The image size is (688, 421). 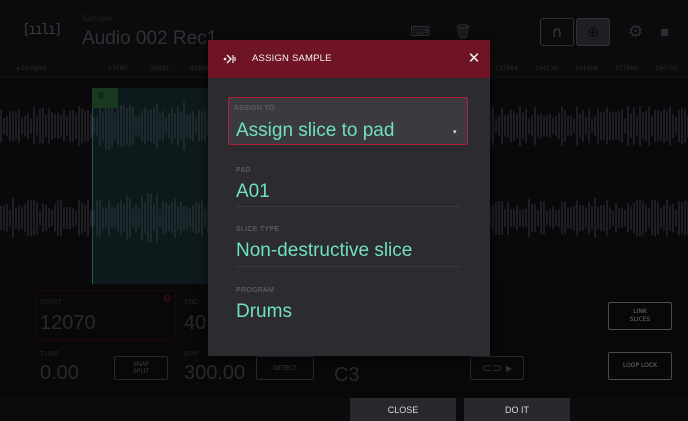 What do you see at coordinates (254, 108) in the screenshot?
I see `assign-to-label: ASSIGN TO` at bounding box center [254, 108].